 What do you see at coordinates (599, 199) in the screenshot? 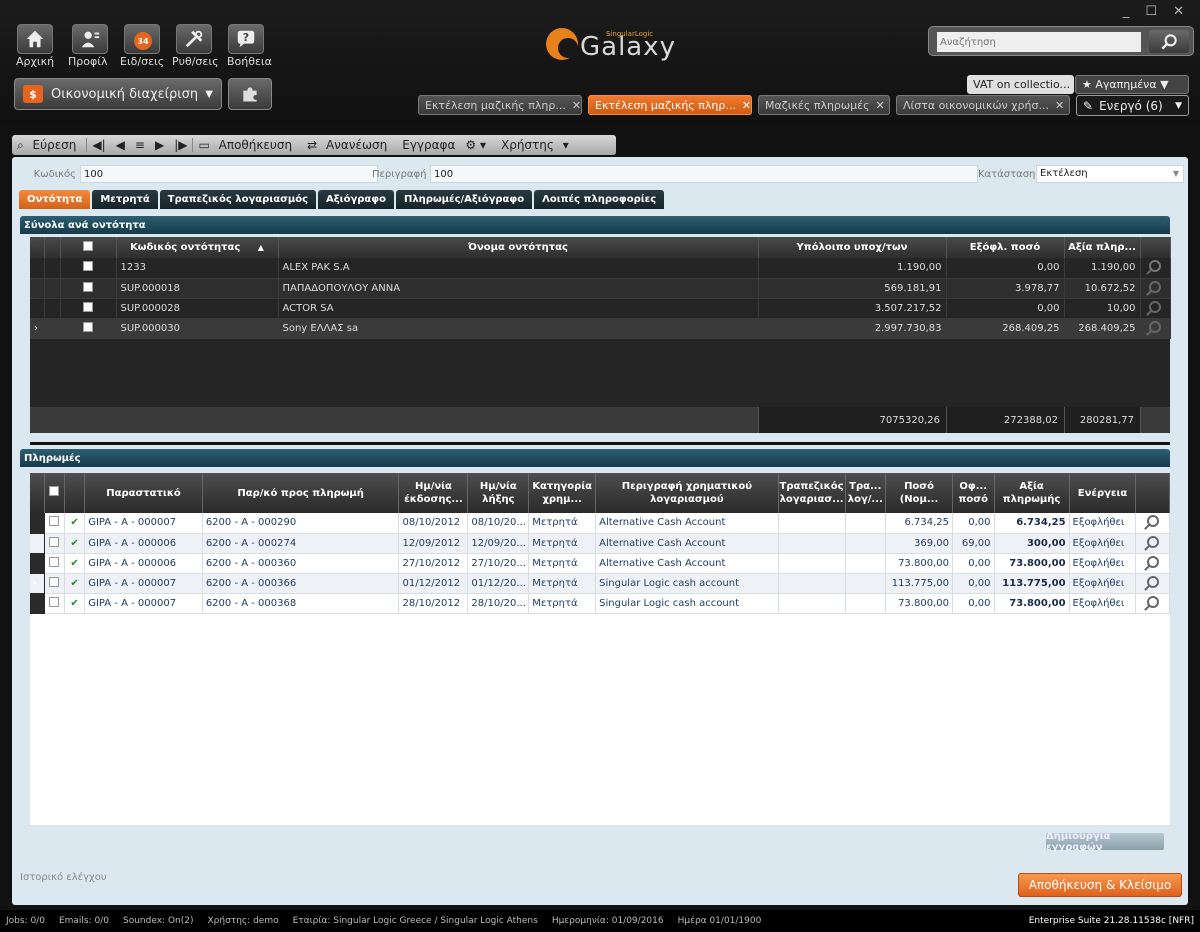
I see `tab-other-info: Λοιπές πληροφορίες` at bounding box center [599, 199].